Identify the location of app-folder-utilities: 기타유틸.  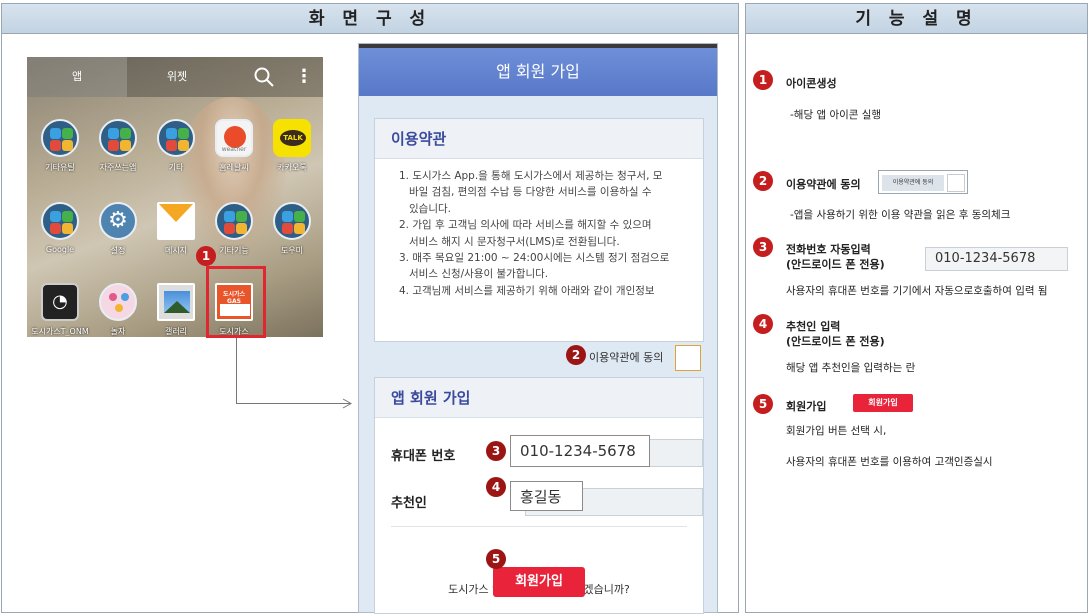
(60, 146).